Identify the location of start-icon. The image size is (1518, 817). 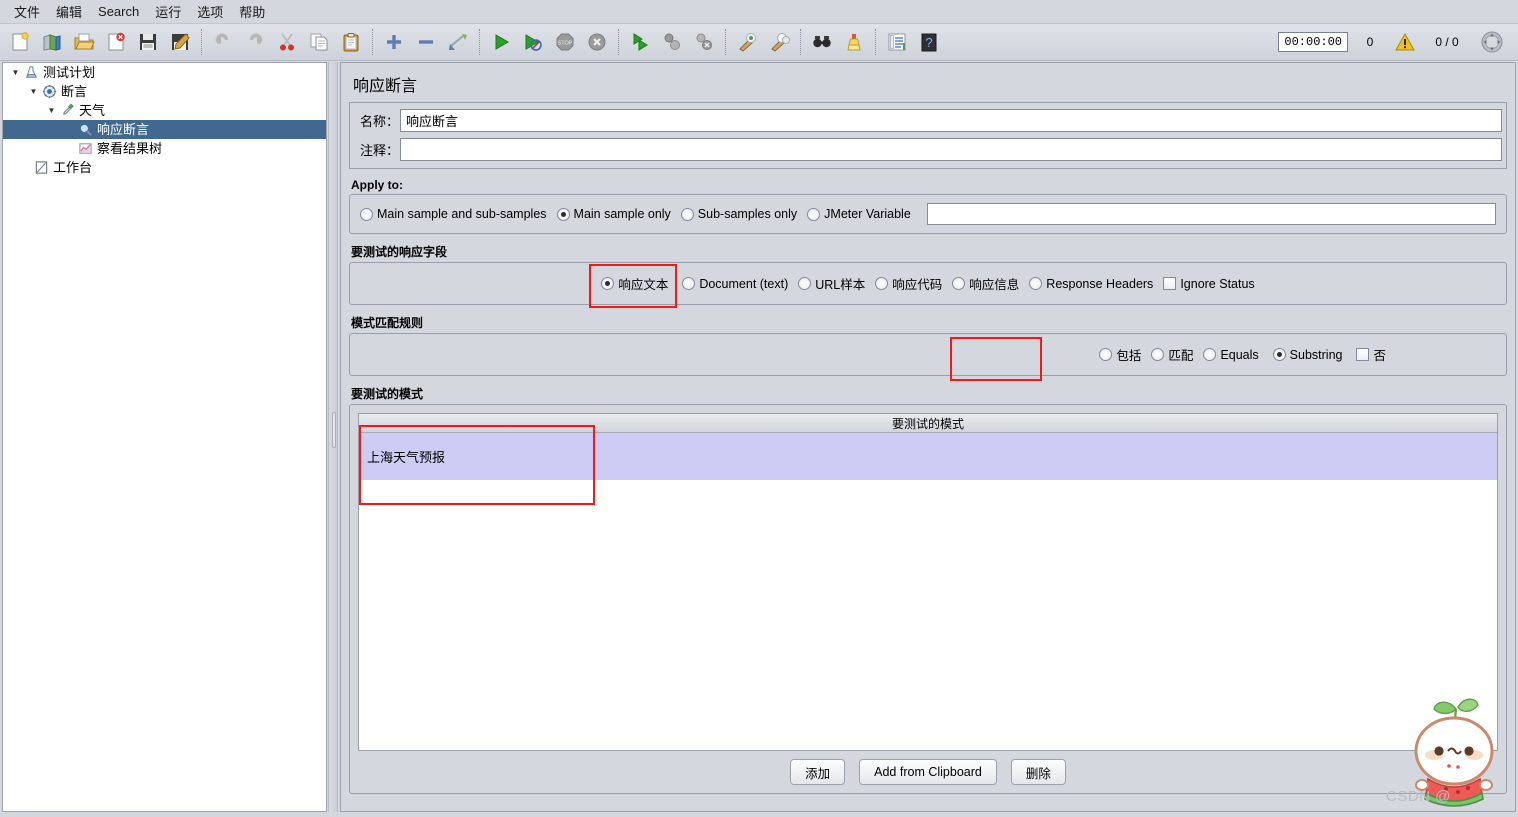
(501, 42).